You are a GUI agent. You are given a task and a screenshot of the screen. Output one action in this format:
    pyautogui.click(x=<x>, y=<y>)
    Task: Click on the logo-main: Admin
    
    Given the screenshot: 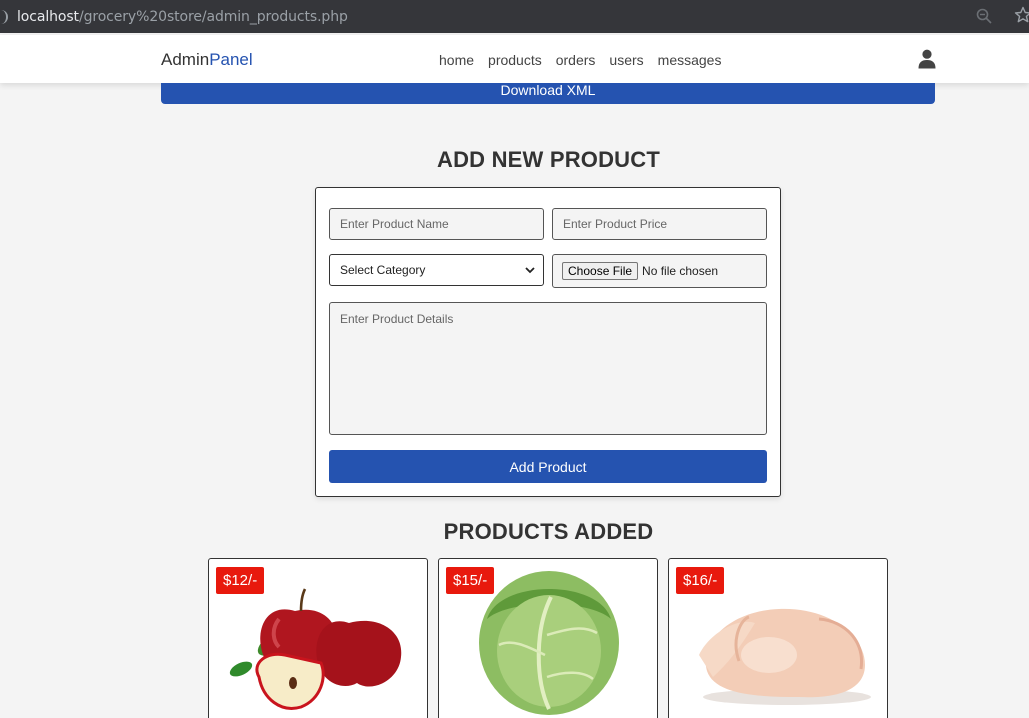 What is the action you would take?
    pyautogui.click(x=185, y=59)
    